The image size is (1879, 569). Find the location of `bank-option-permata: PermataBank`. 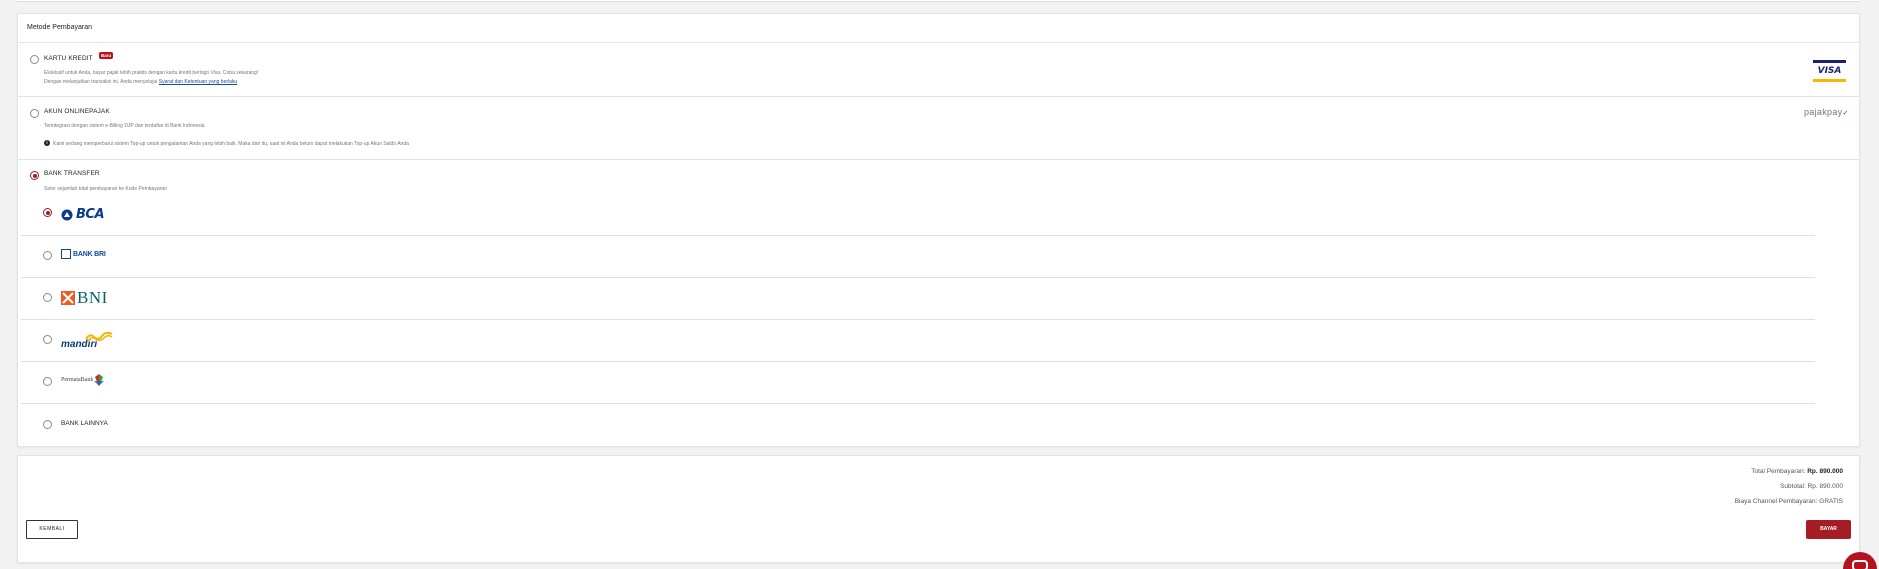

bank-option-permata: PermataBank is located at coordinates (931, 384).